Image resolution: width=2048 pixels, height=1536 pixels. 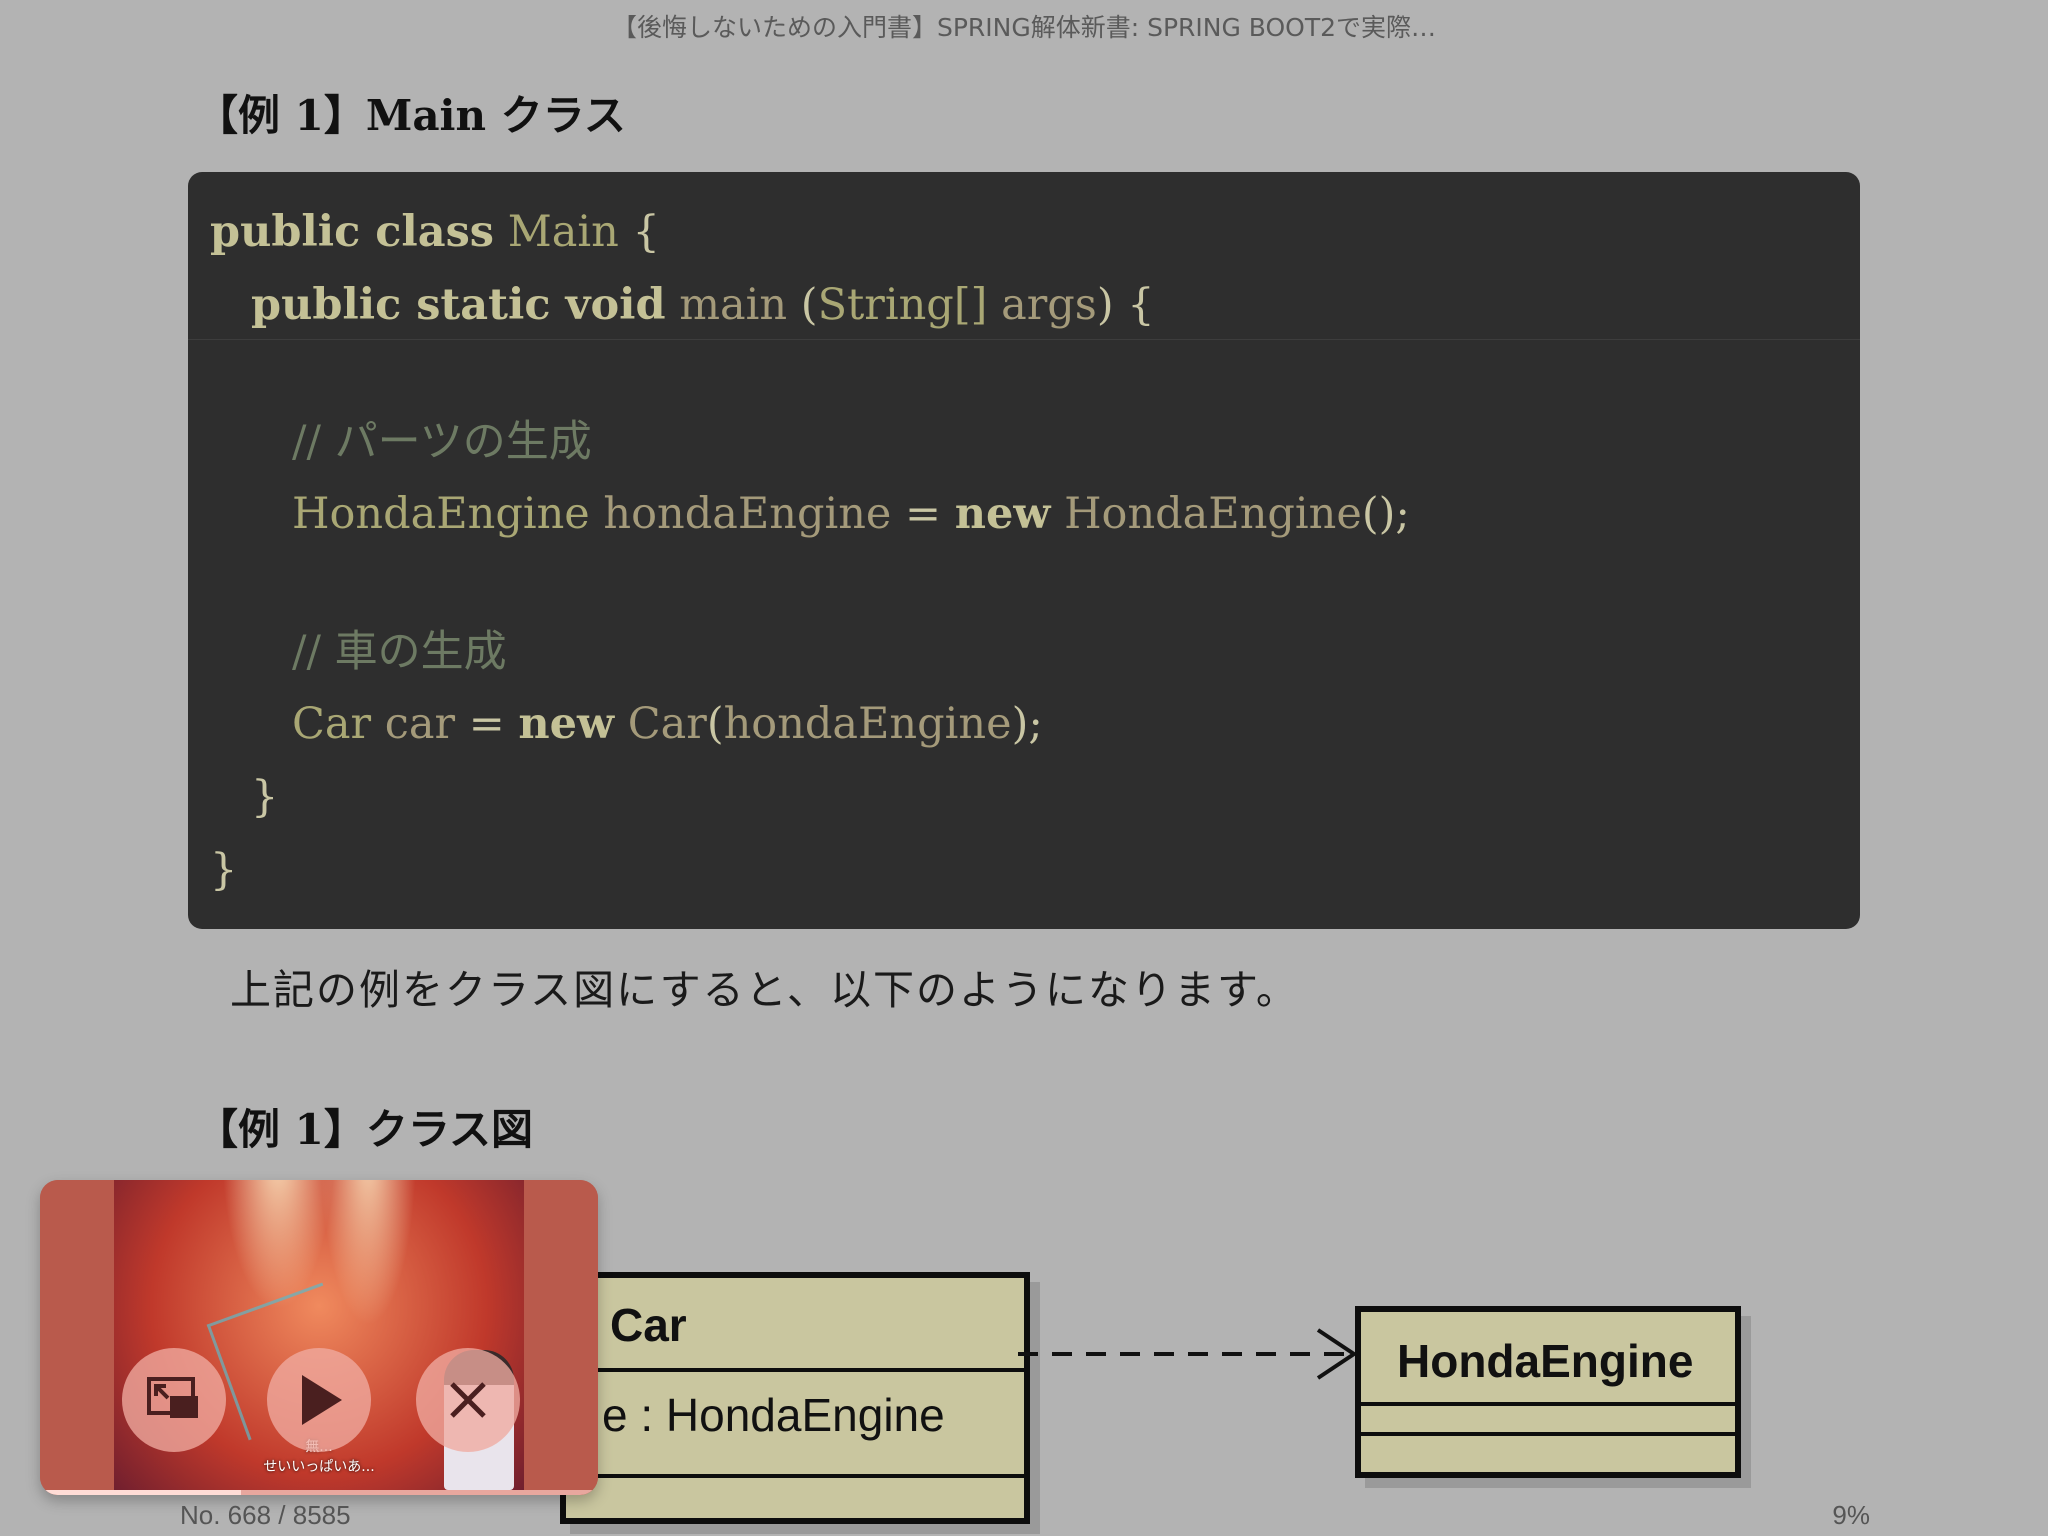 I want to click on code-line-5: // 車の生成, so click(x=399, y=652).